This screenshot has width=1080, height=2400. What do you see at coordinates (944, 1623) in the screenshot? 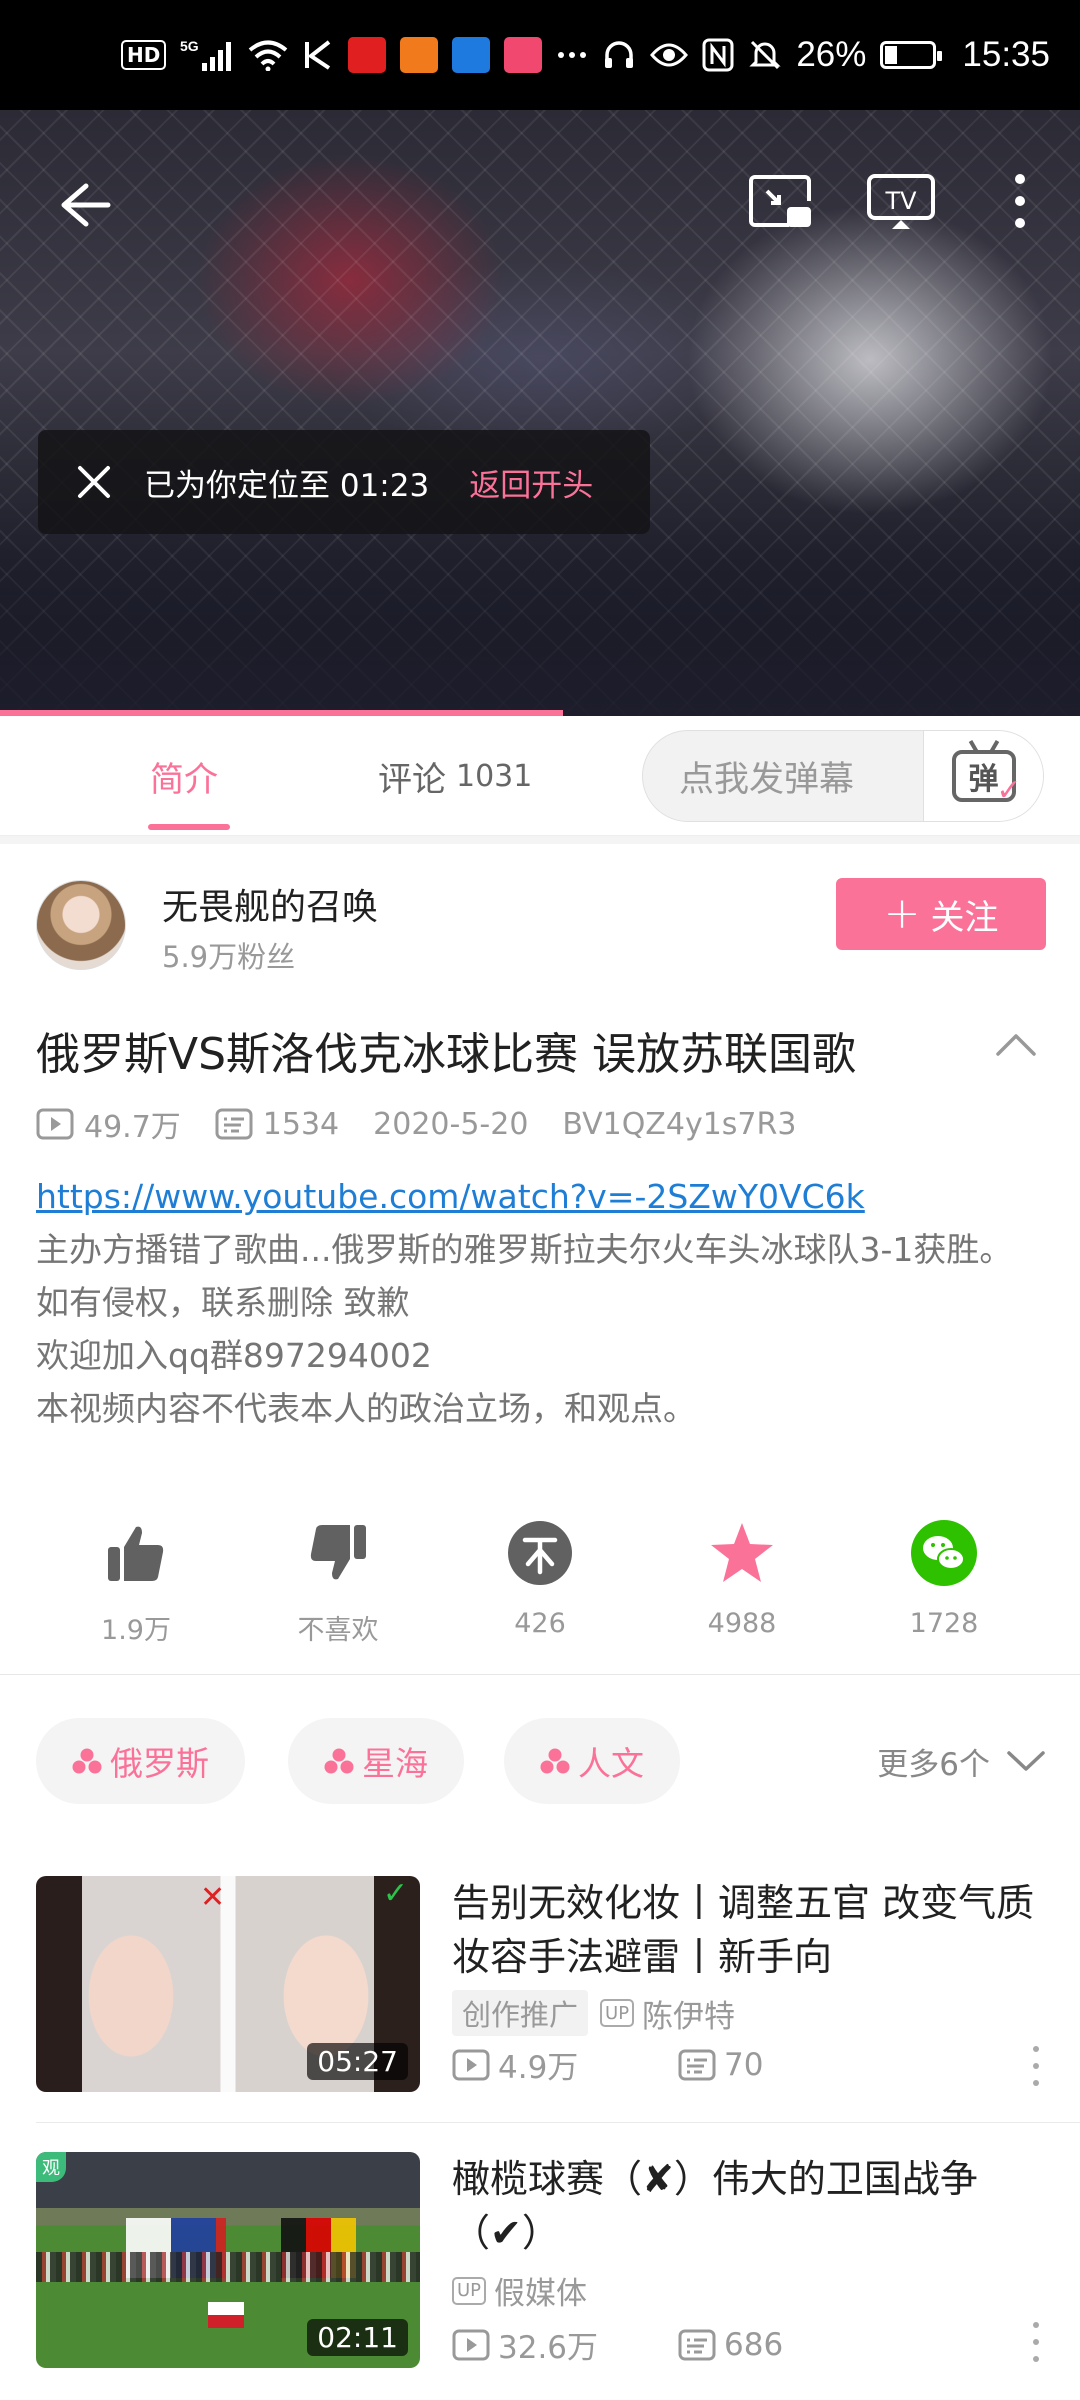
I see `share-count: 1728` at bounding box center [944, 1623].